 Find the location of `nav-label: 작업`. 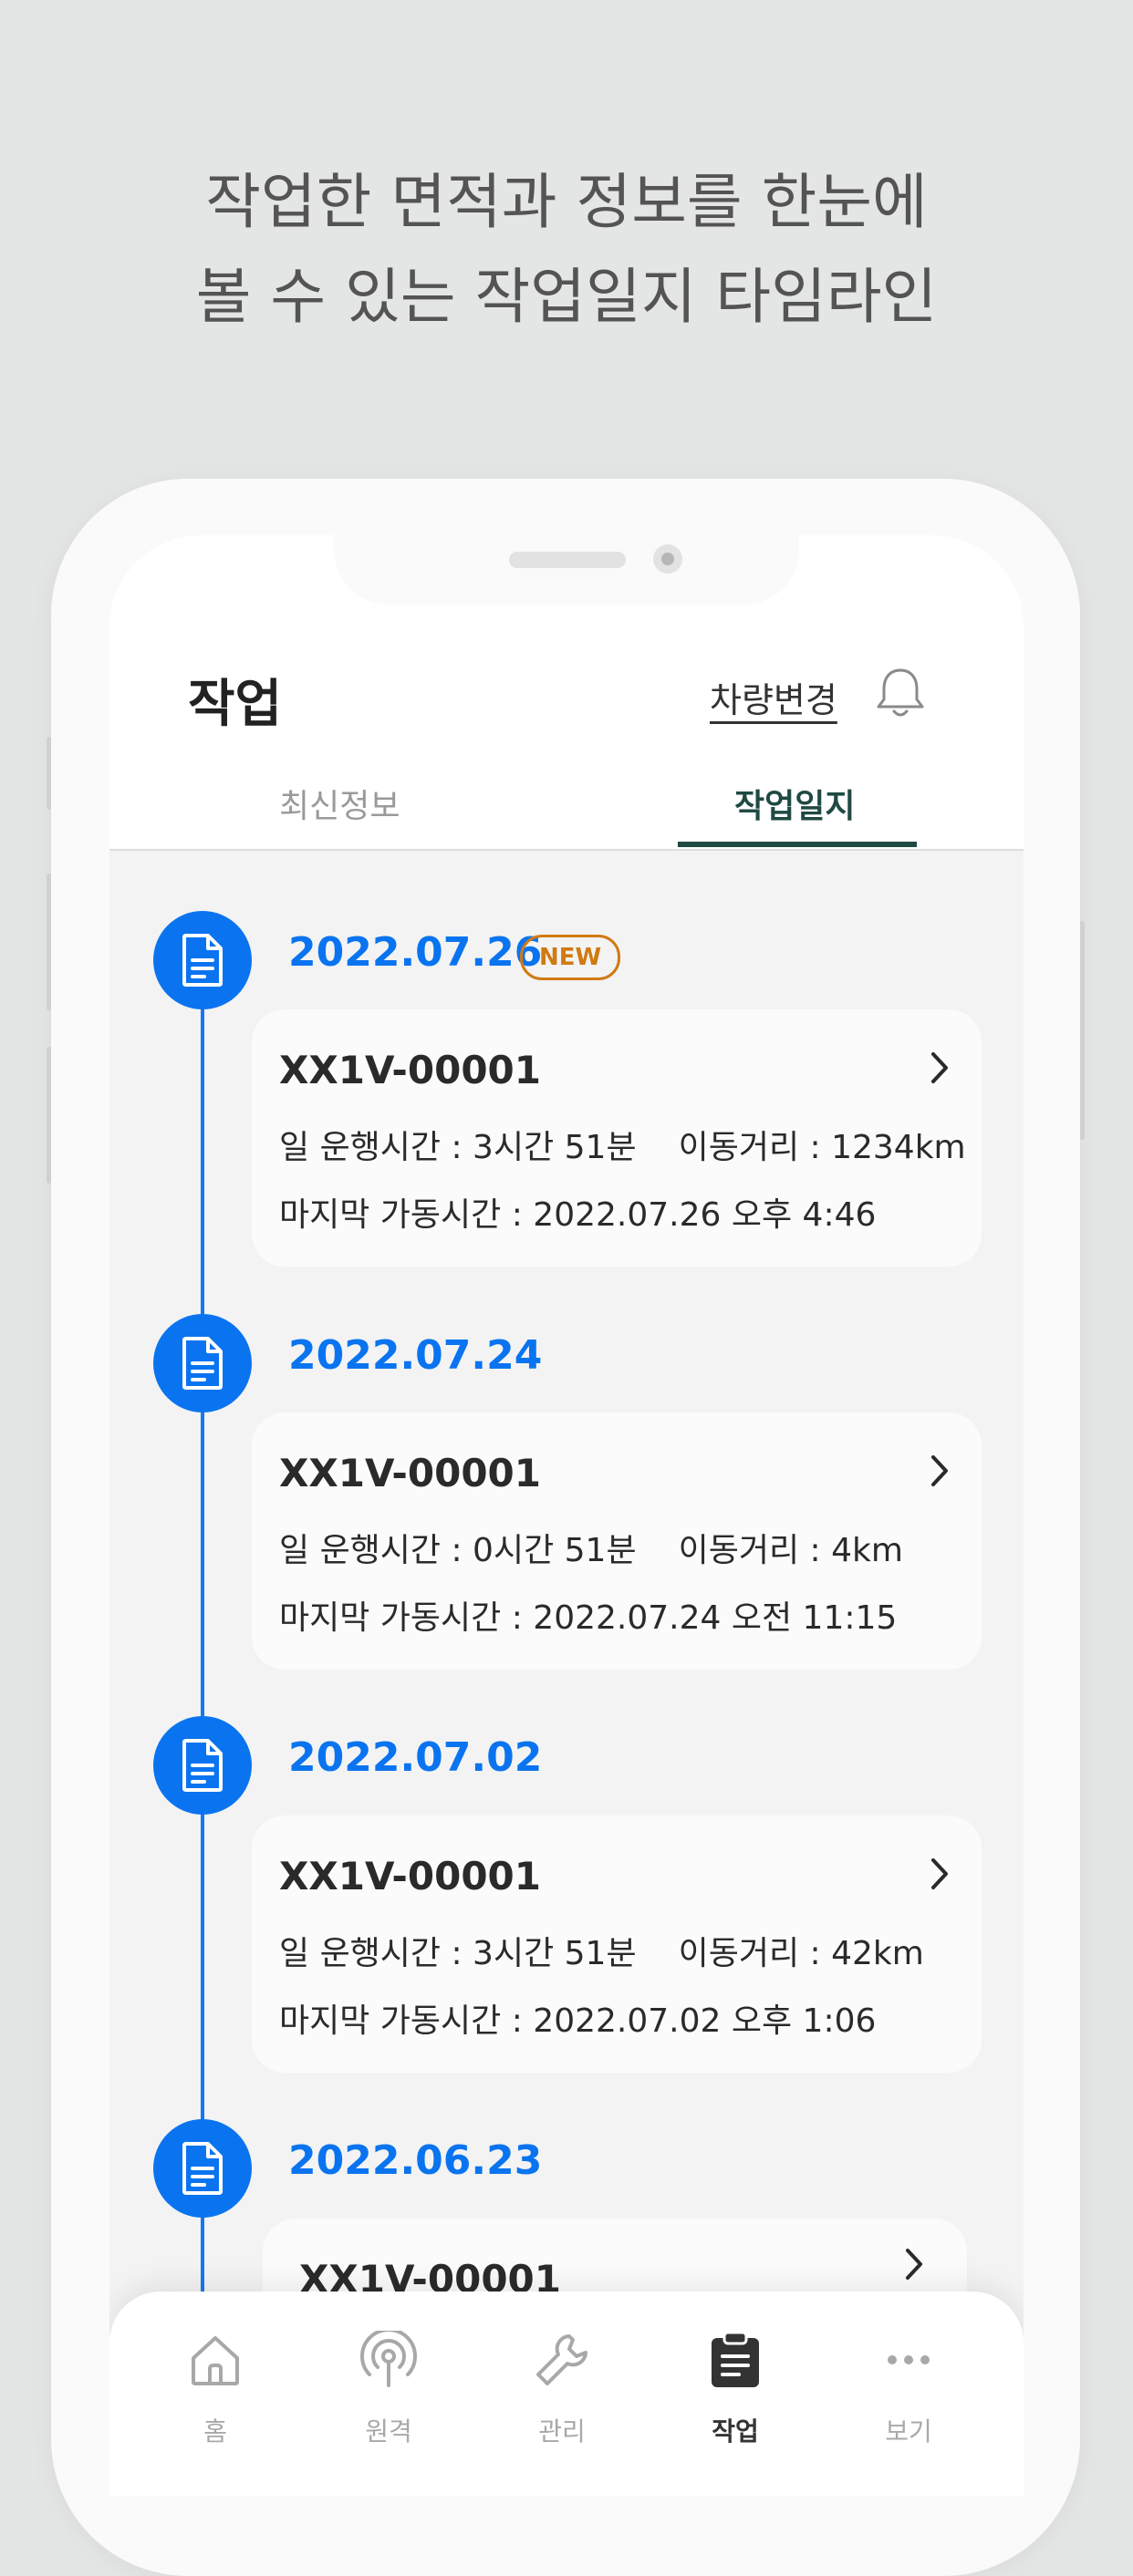

nav-label: 작업 is located at coordinates (736, 2431).